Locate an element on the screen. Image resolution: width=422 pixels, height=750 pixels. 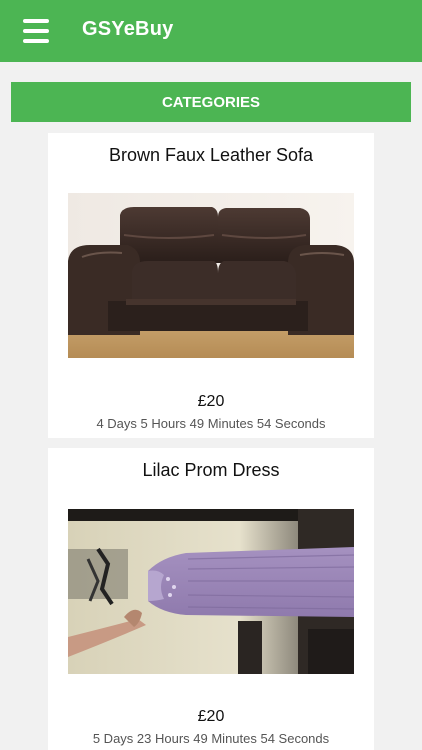
brown-leather-sofa-photo is located at coordinates (211, 275).